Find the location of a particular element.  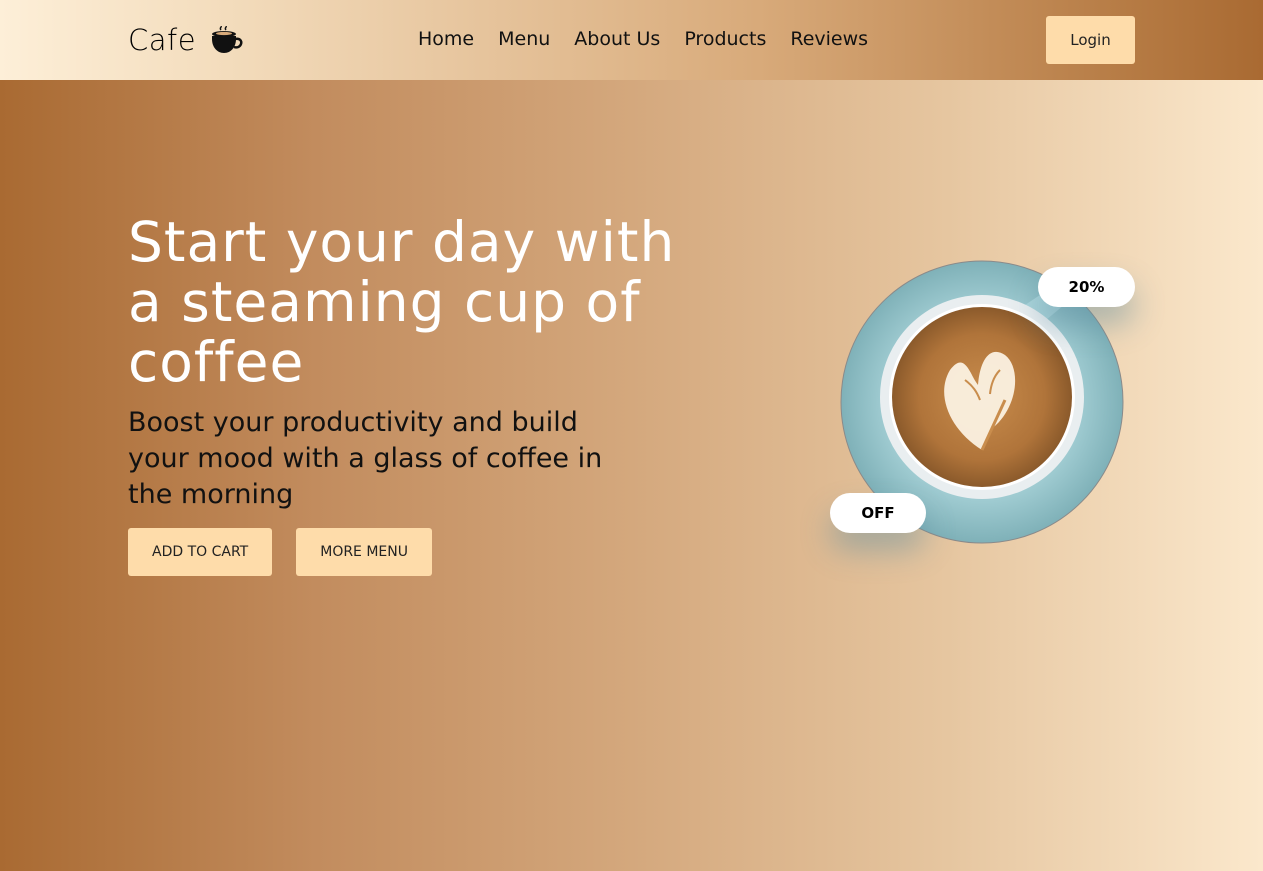

nav-reviews: Reviews is located at coordinates (829, 39).